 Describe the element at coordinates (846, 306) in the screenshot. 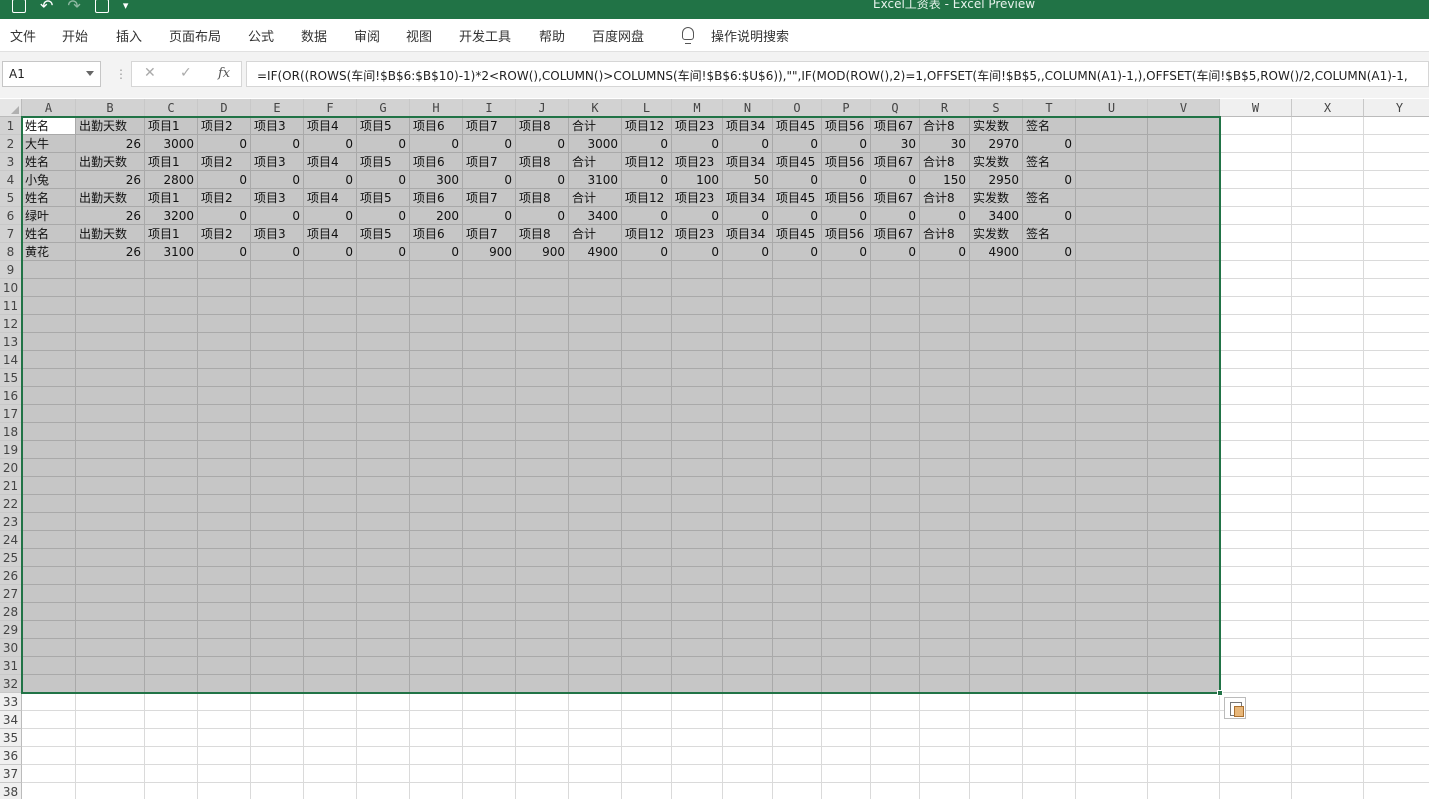

I see `cell-P11` at that location.